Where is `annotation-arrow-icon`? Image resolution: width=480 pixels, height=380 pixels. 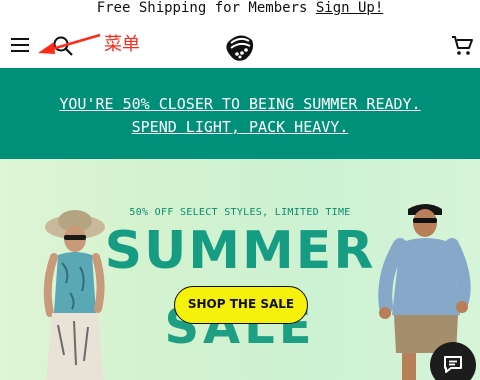 annotation-arrow-icon is located at coordinates (69, 43).